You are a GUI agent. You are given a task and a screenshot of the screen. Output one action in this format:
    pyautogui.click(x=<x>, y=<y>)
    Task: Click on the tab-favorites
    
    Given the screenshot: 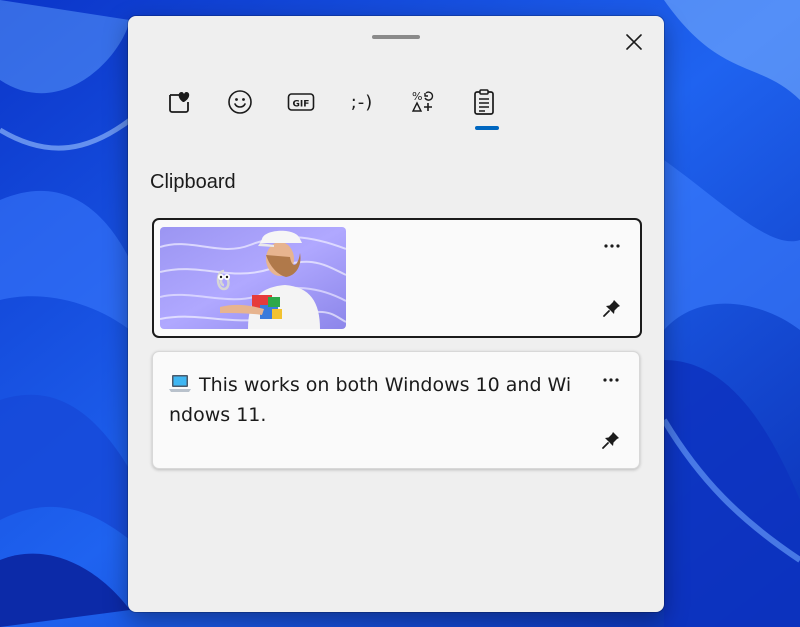 What is the action you would take?
    pyautogui.click(x=179, y=102)
    